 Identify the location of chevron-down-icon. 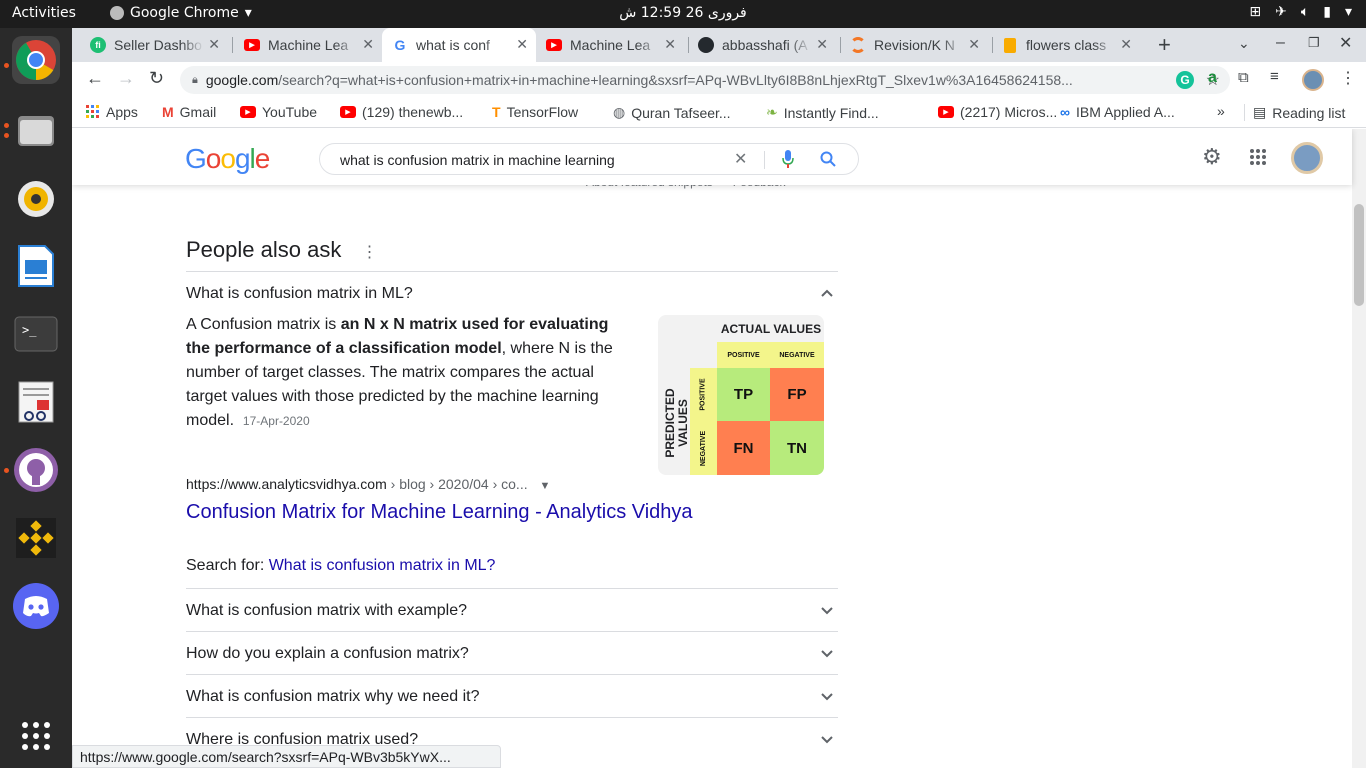
(827, 697).